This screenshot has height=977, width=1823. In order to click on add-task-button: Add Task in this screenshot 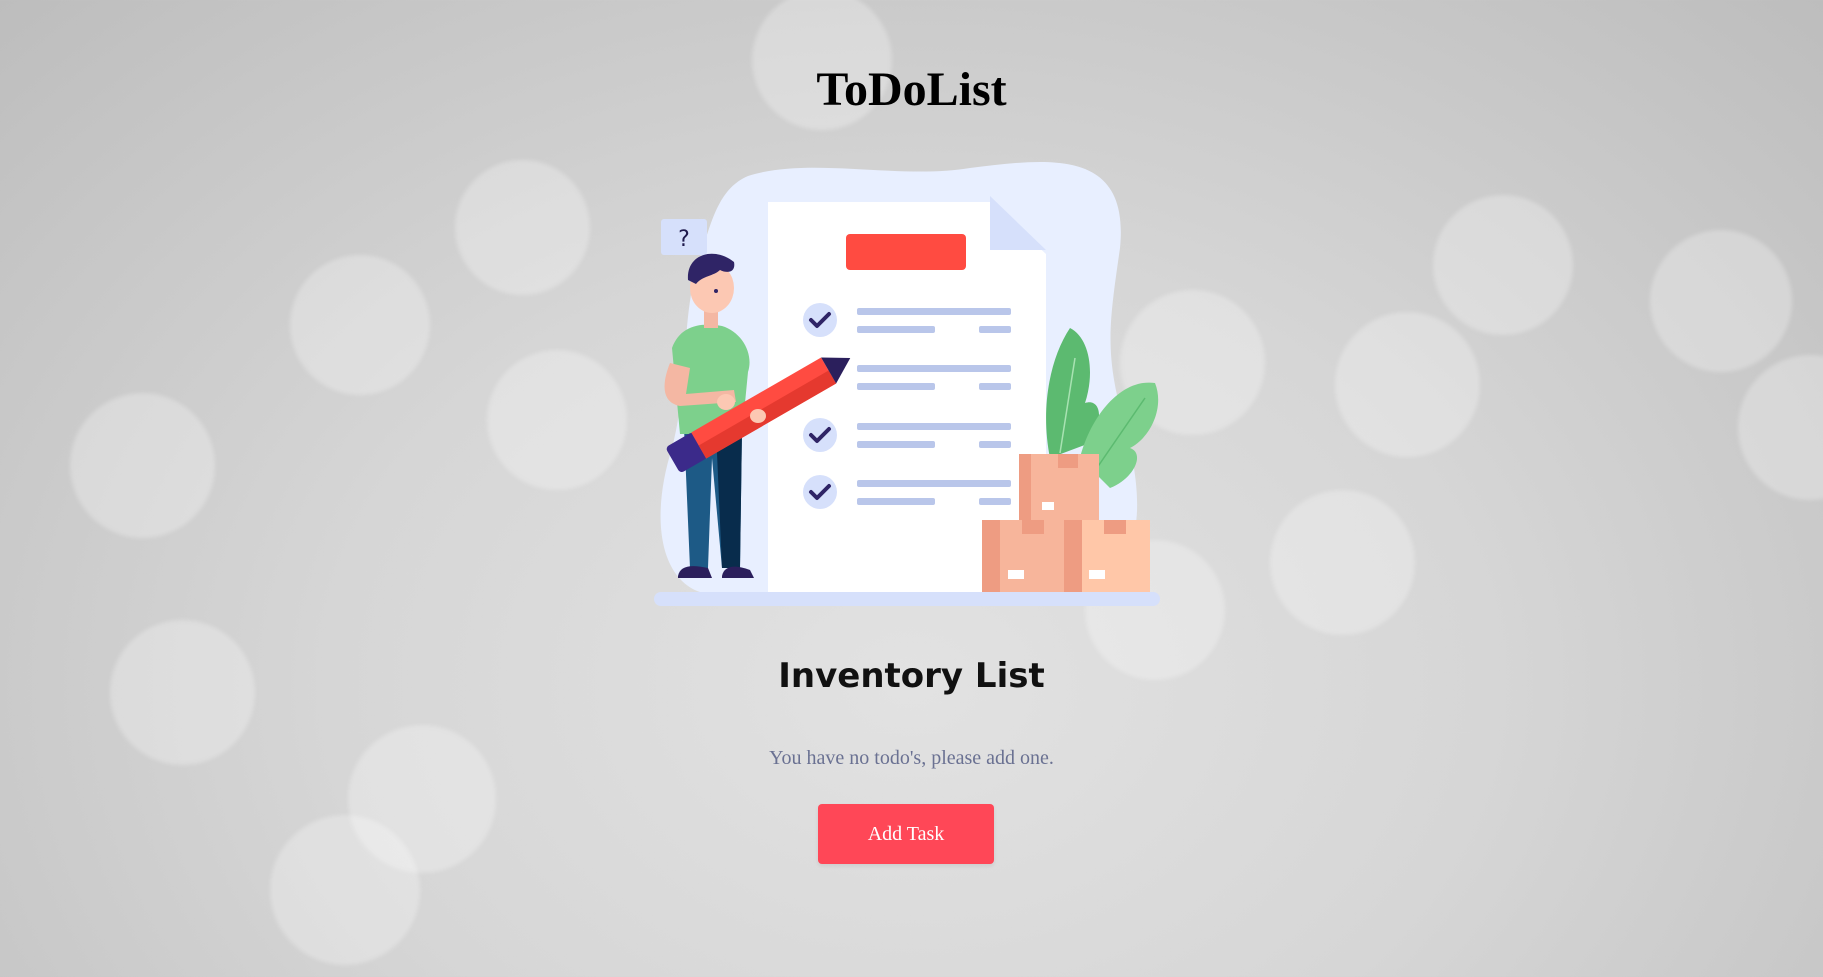, I will do `click(906, 834)`.